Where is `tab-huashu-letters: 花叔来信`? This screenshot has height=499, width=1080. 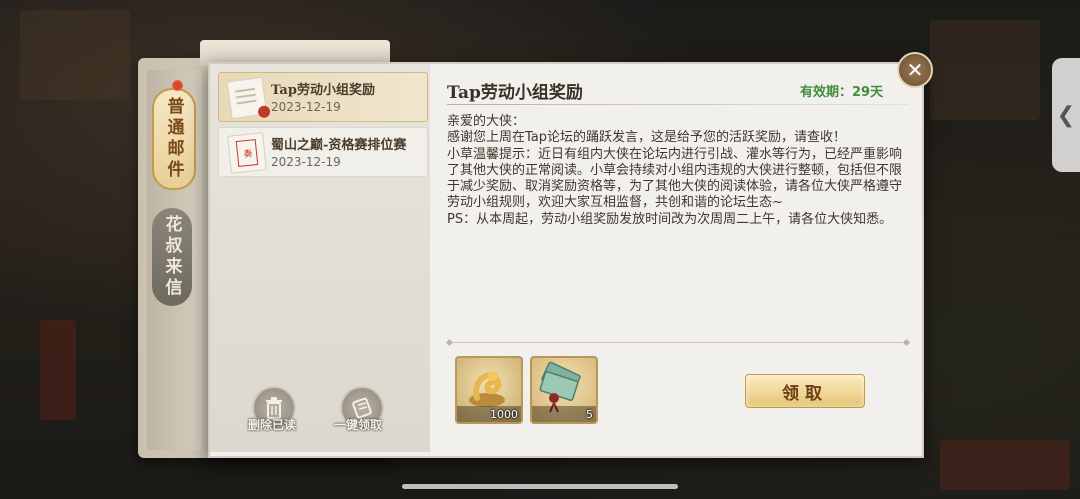 tab-huashu-letters: 花叔来信 is located at coordinates (172, 257).